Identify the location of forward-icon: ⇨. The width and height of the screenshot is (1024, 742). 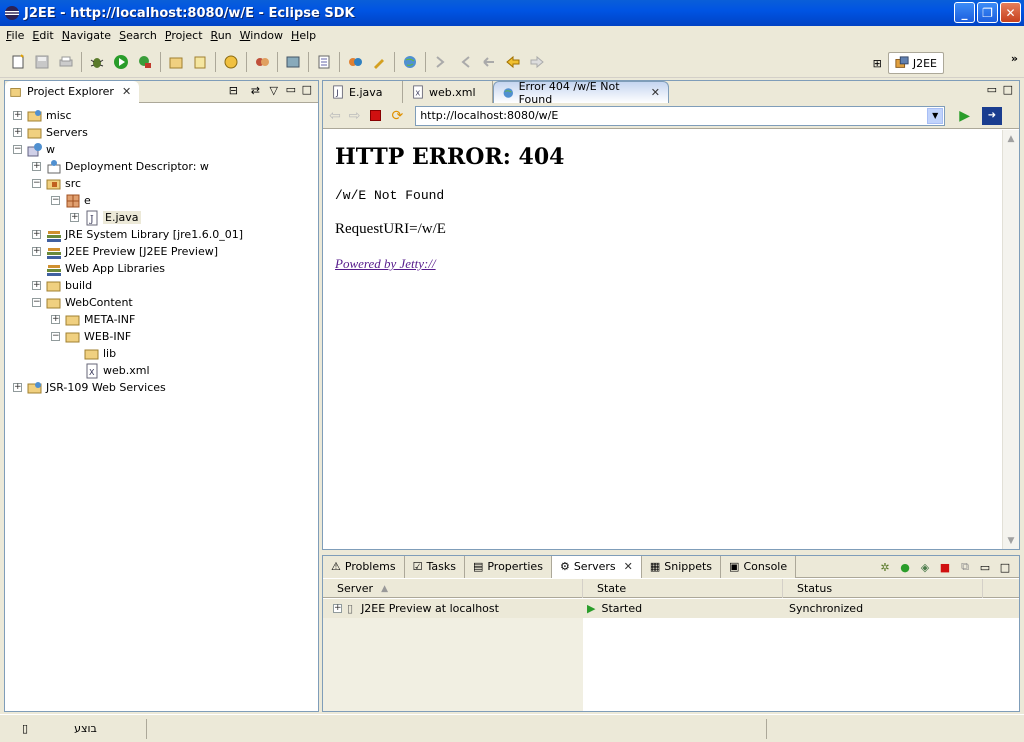
(355, 116).